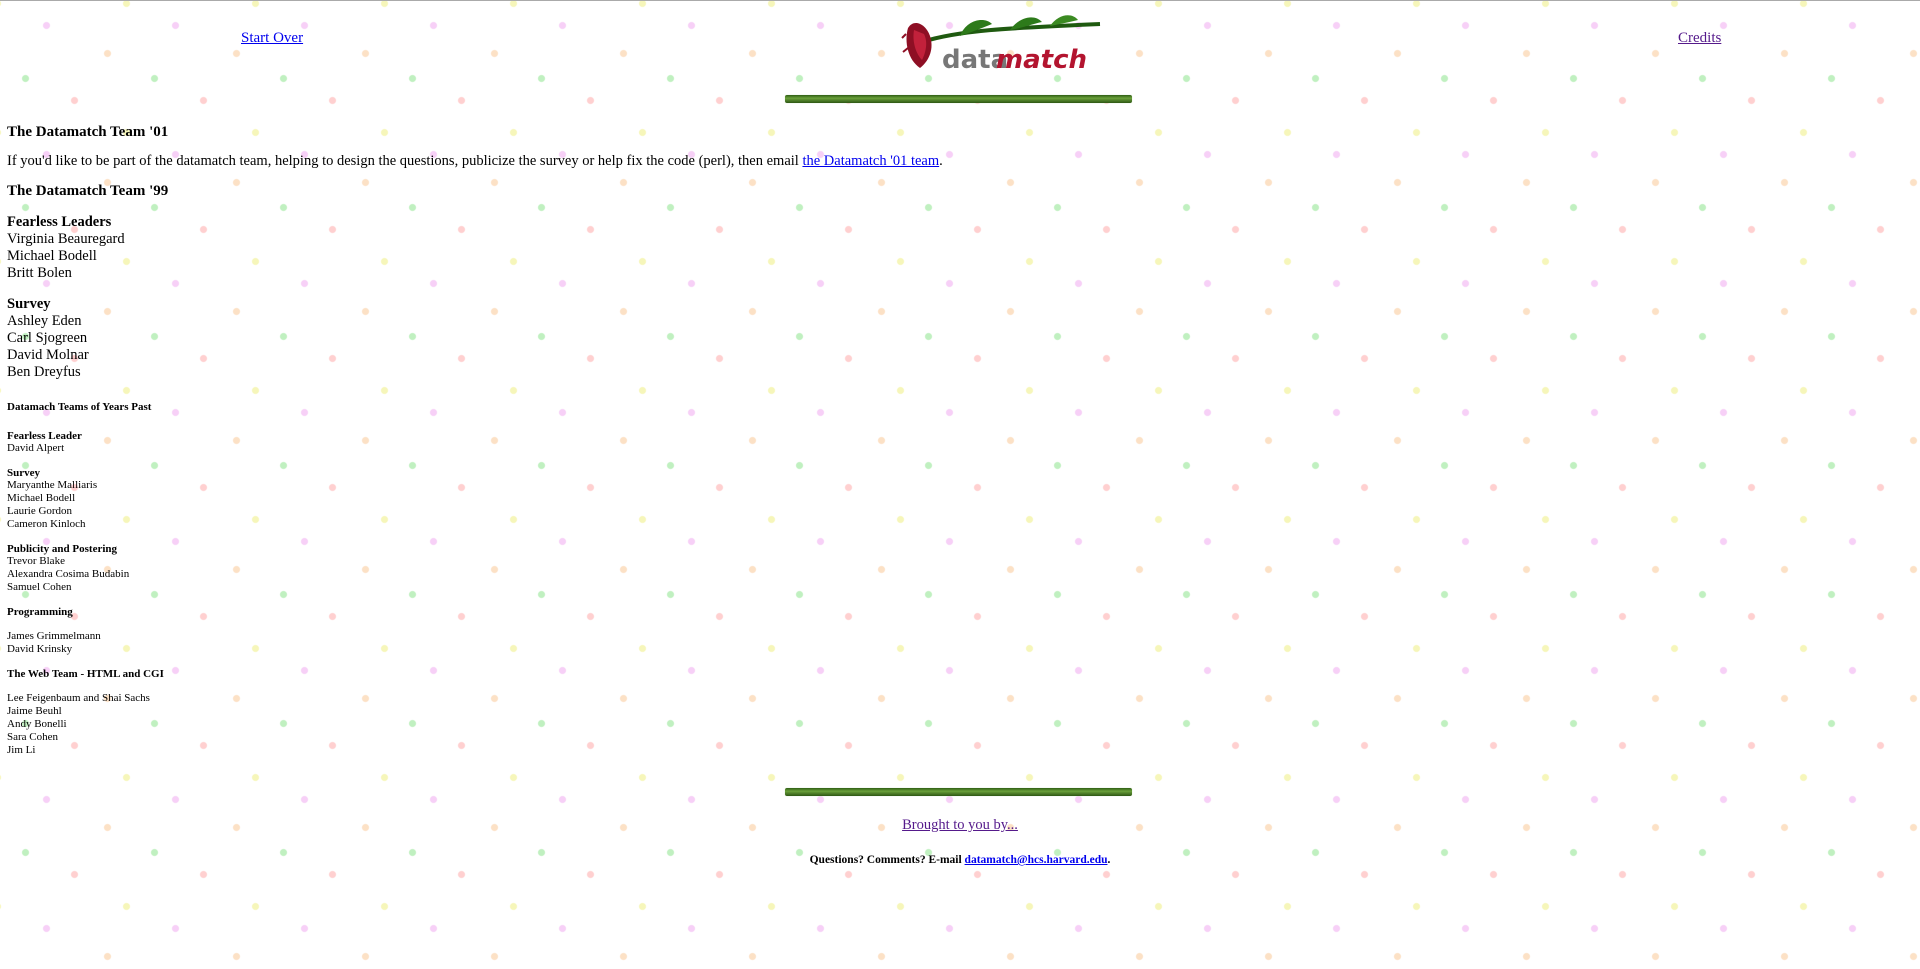 The height and width of the screenshot is (969, 1920). Describe the element at coordinates (272, 38) in the screenshot. I see `start-over-link: Start Over` at that location.